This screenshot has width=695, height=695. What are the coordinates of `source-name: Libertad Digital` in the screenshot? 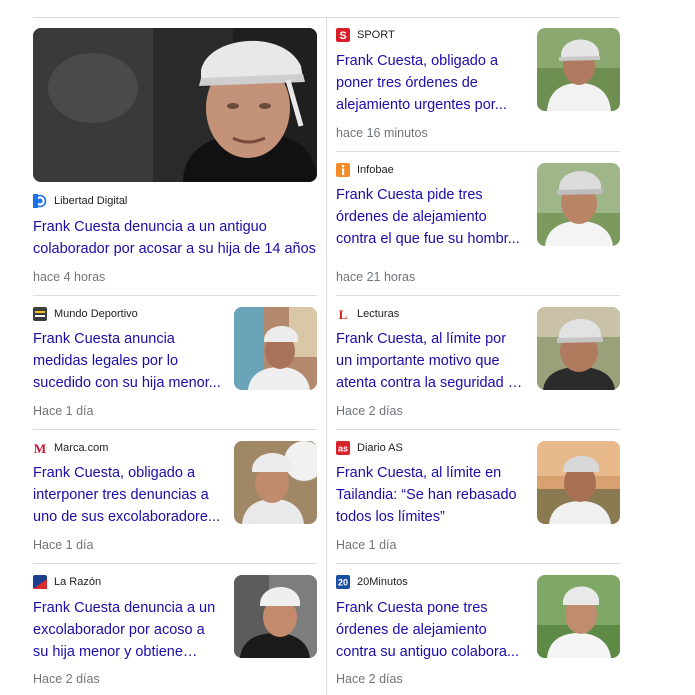 It's located at (91, 201).